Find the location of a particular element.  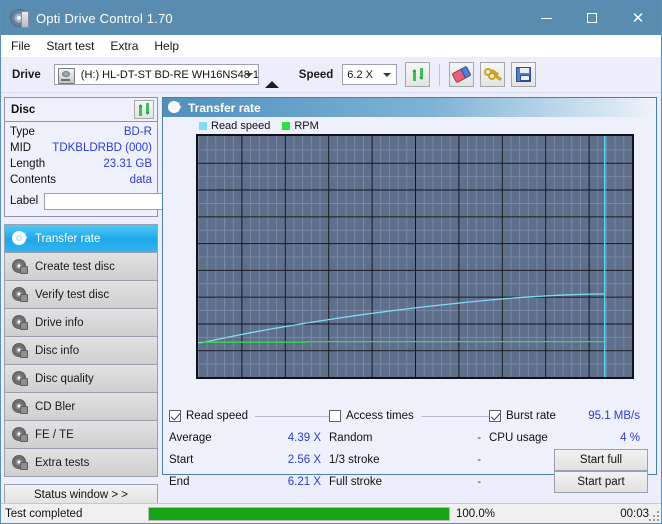

erase-button is located at coordinates (462, 74).